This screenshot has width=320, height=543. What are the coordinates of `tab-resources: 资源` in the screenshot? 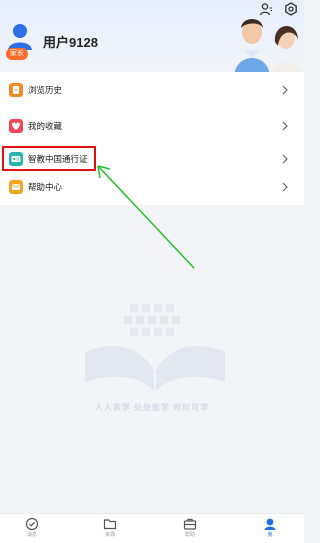 It's located at (110, 530).